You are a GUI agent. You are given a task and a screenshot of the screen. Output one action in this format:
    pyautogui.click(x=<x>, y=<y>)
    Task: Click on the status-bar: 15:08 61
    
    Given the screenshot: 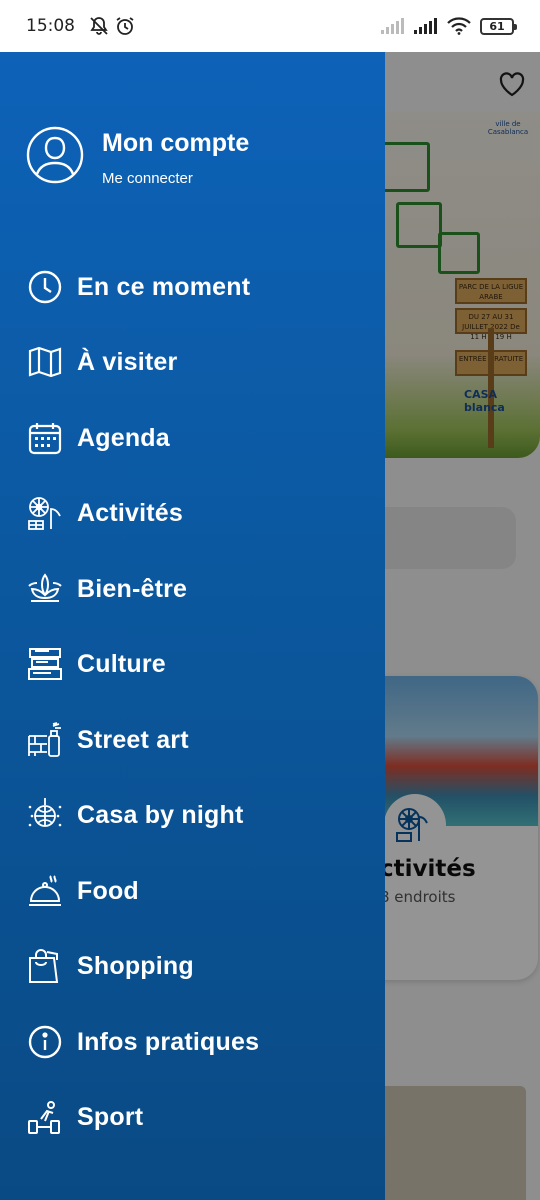 What is the action you would take?
    pyautogui.click(x=270, y=26)
    